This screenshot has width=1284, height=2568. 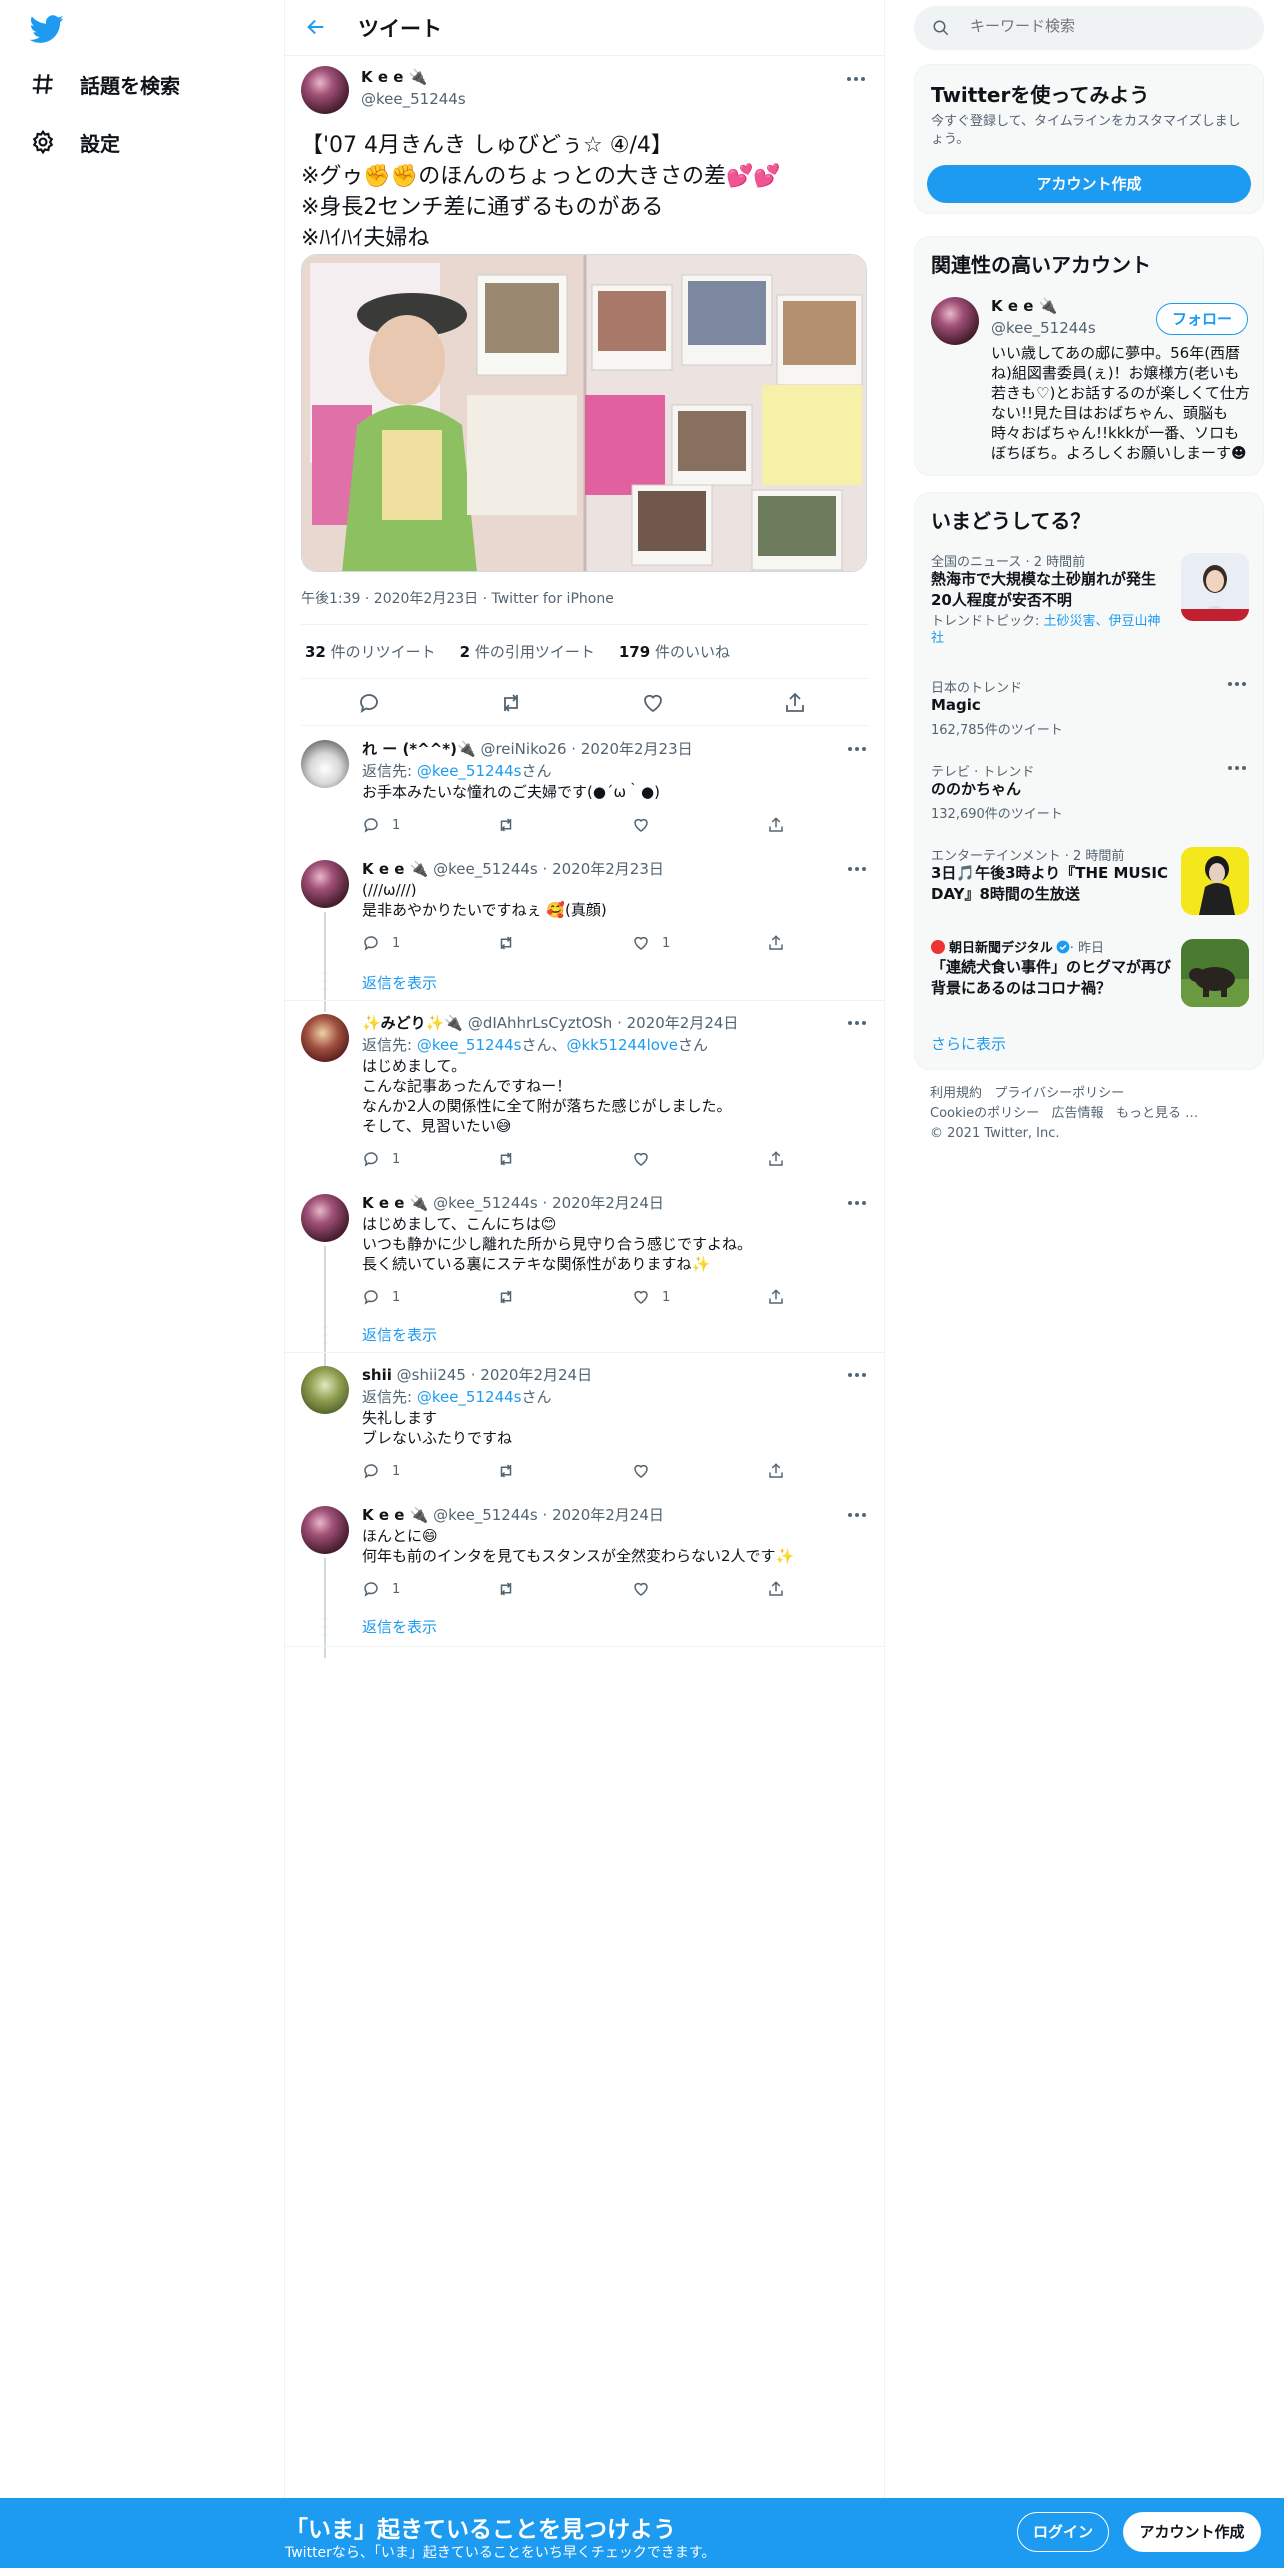 I want to click on trend-item: テレビ · トレンド ののかちゃん 132,690件のツイート, so click(x=1090, y=796).